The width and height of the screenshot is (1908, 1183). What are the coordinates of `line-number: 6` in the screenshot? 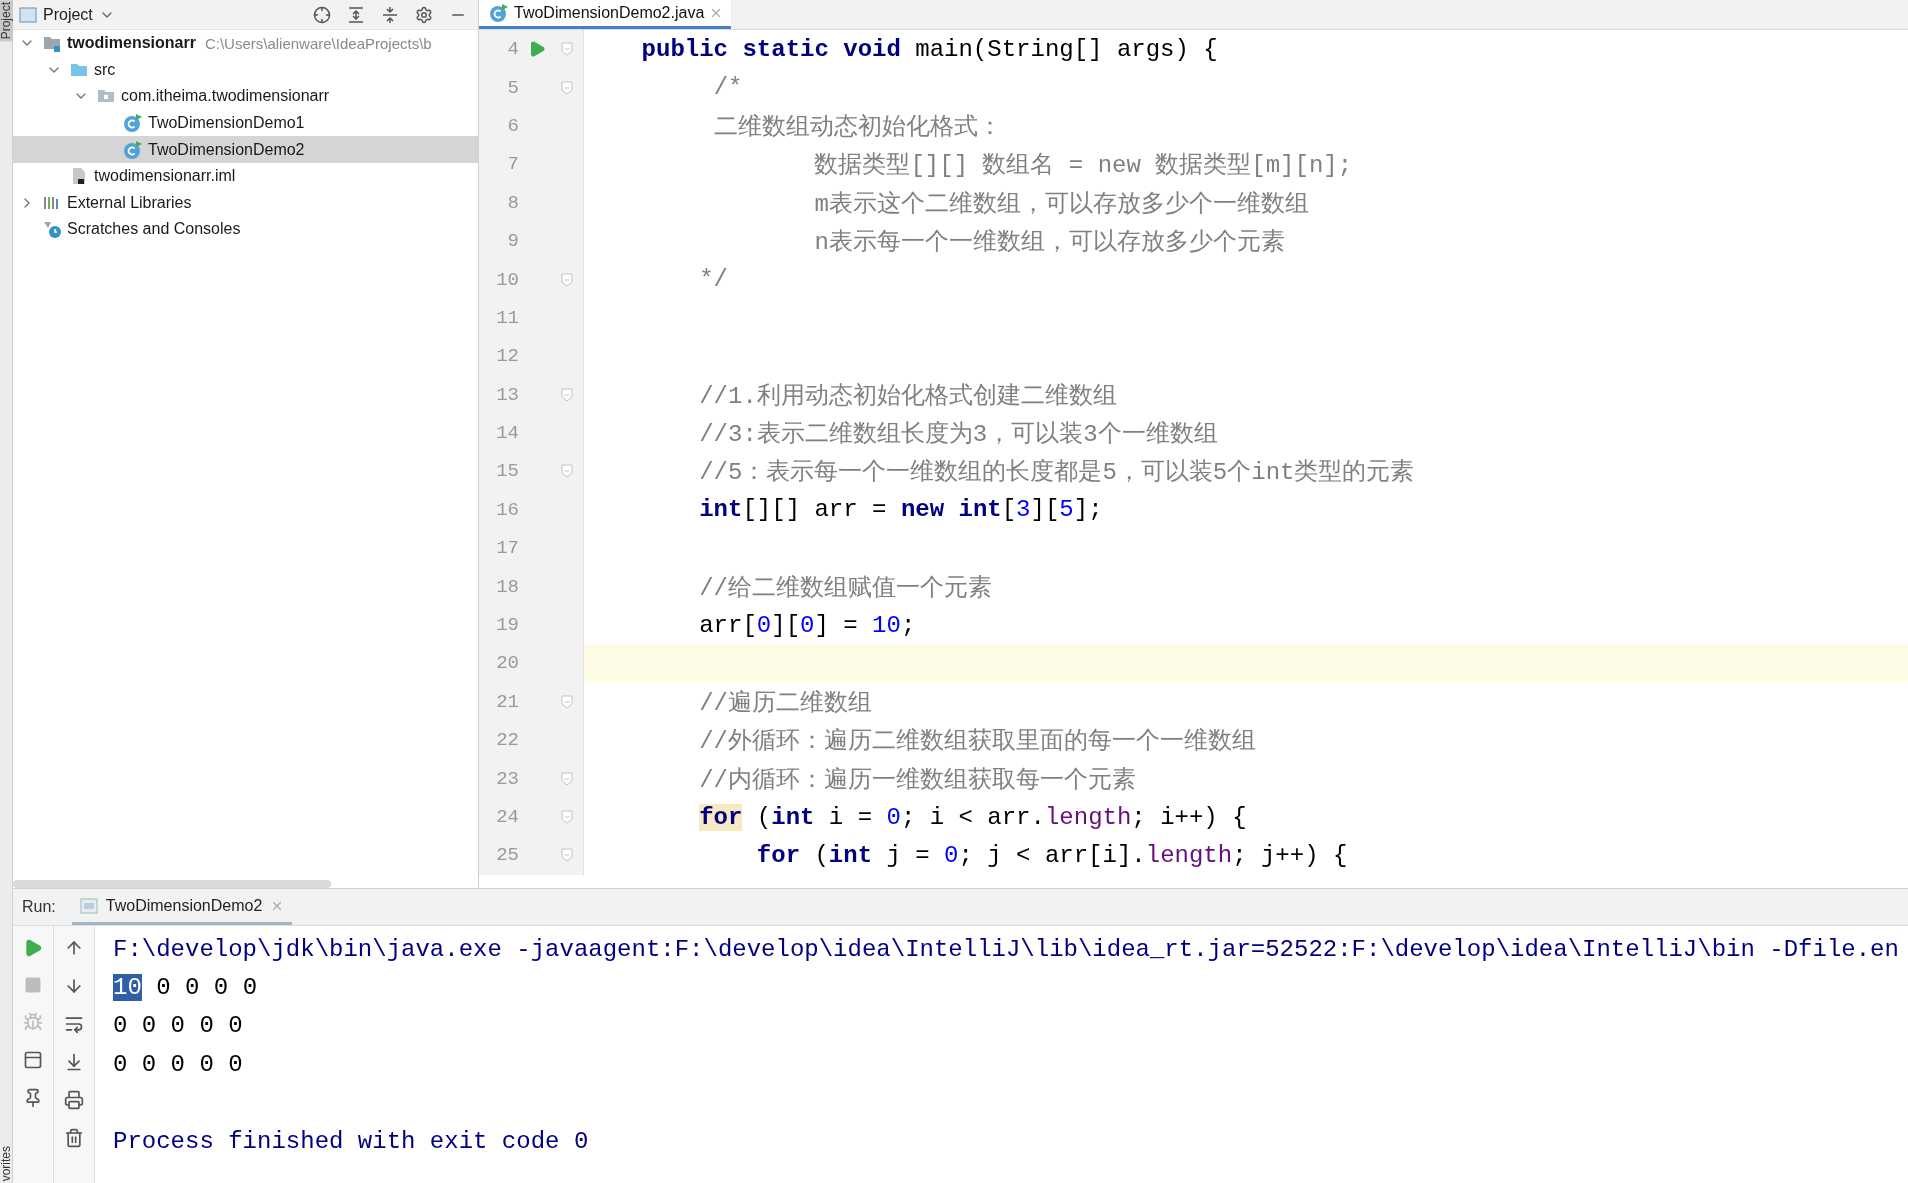 It's located at (512, 125).